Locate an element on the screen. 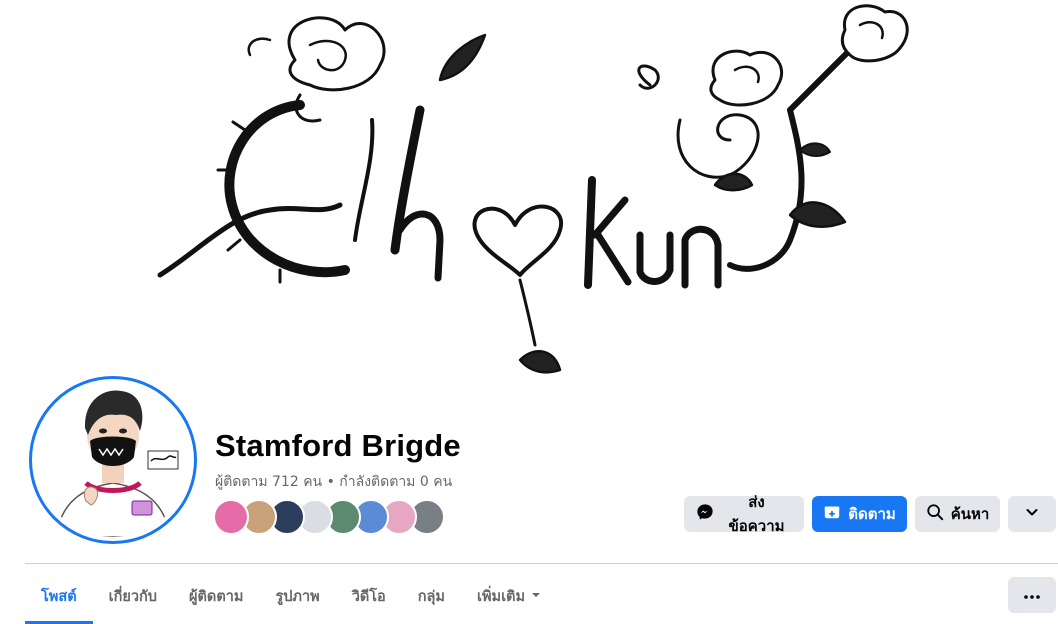  tab-label: ผู้ติดตาม is located at coordinates (216, 596).